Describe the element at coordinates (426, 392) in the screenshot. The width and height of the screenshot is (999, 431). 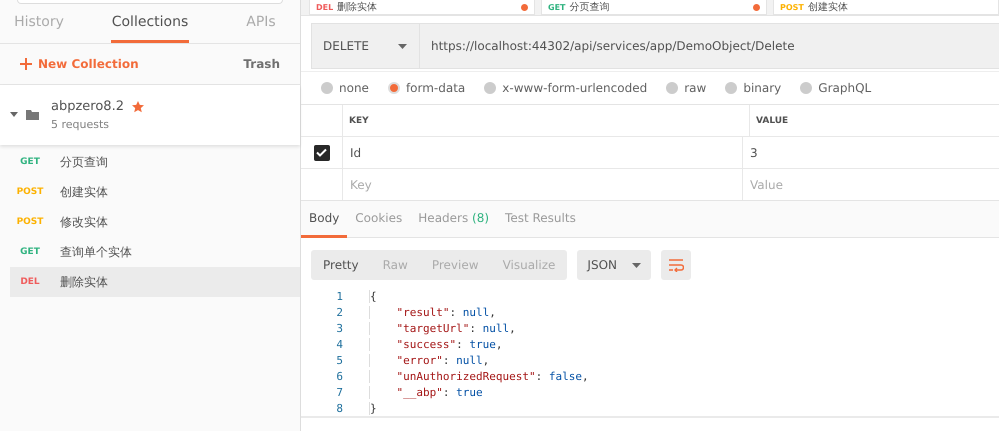
I see `code-line: "__abp": true` at that location.